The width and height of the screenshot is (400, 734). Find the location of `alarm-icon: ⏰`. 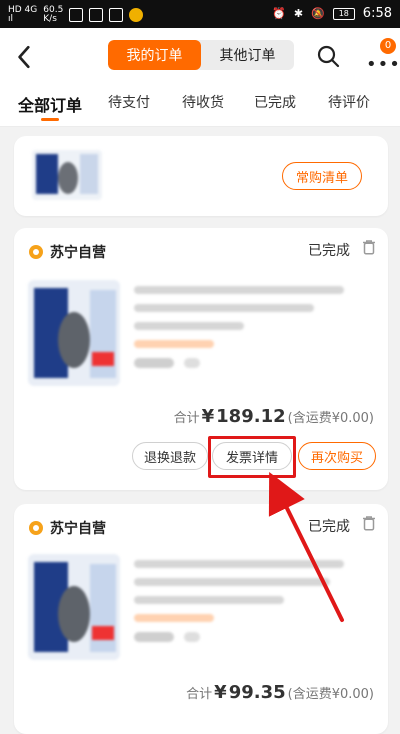

alarm-icon: ⏰ is located at coordinates (279, 13).